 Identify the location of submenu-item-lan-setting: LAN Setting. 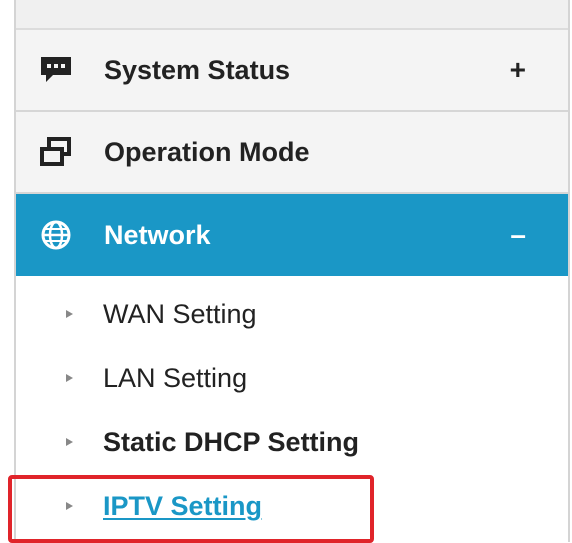
(292, 378).